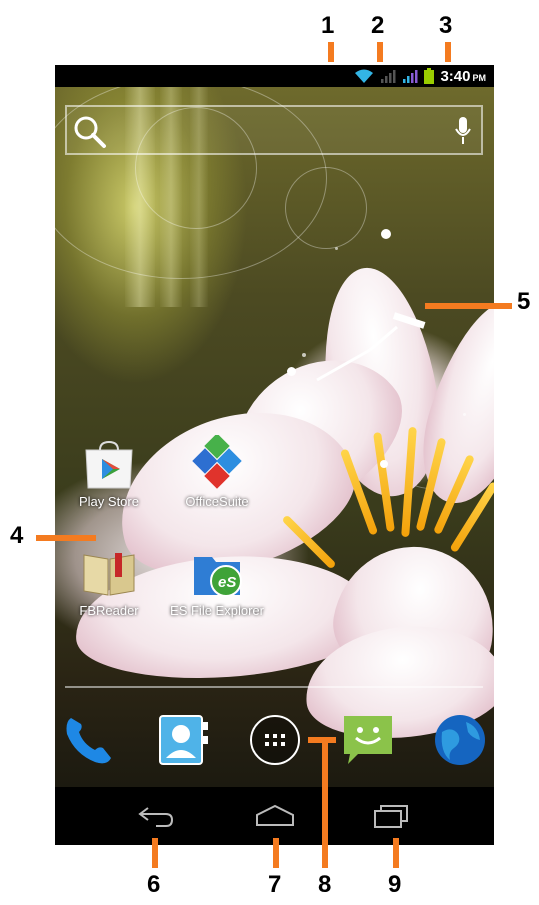  I want to click on signal-icon, so click(388, 76).